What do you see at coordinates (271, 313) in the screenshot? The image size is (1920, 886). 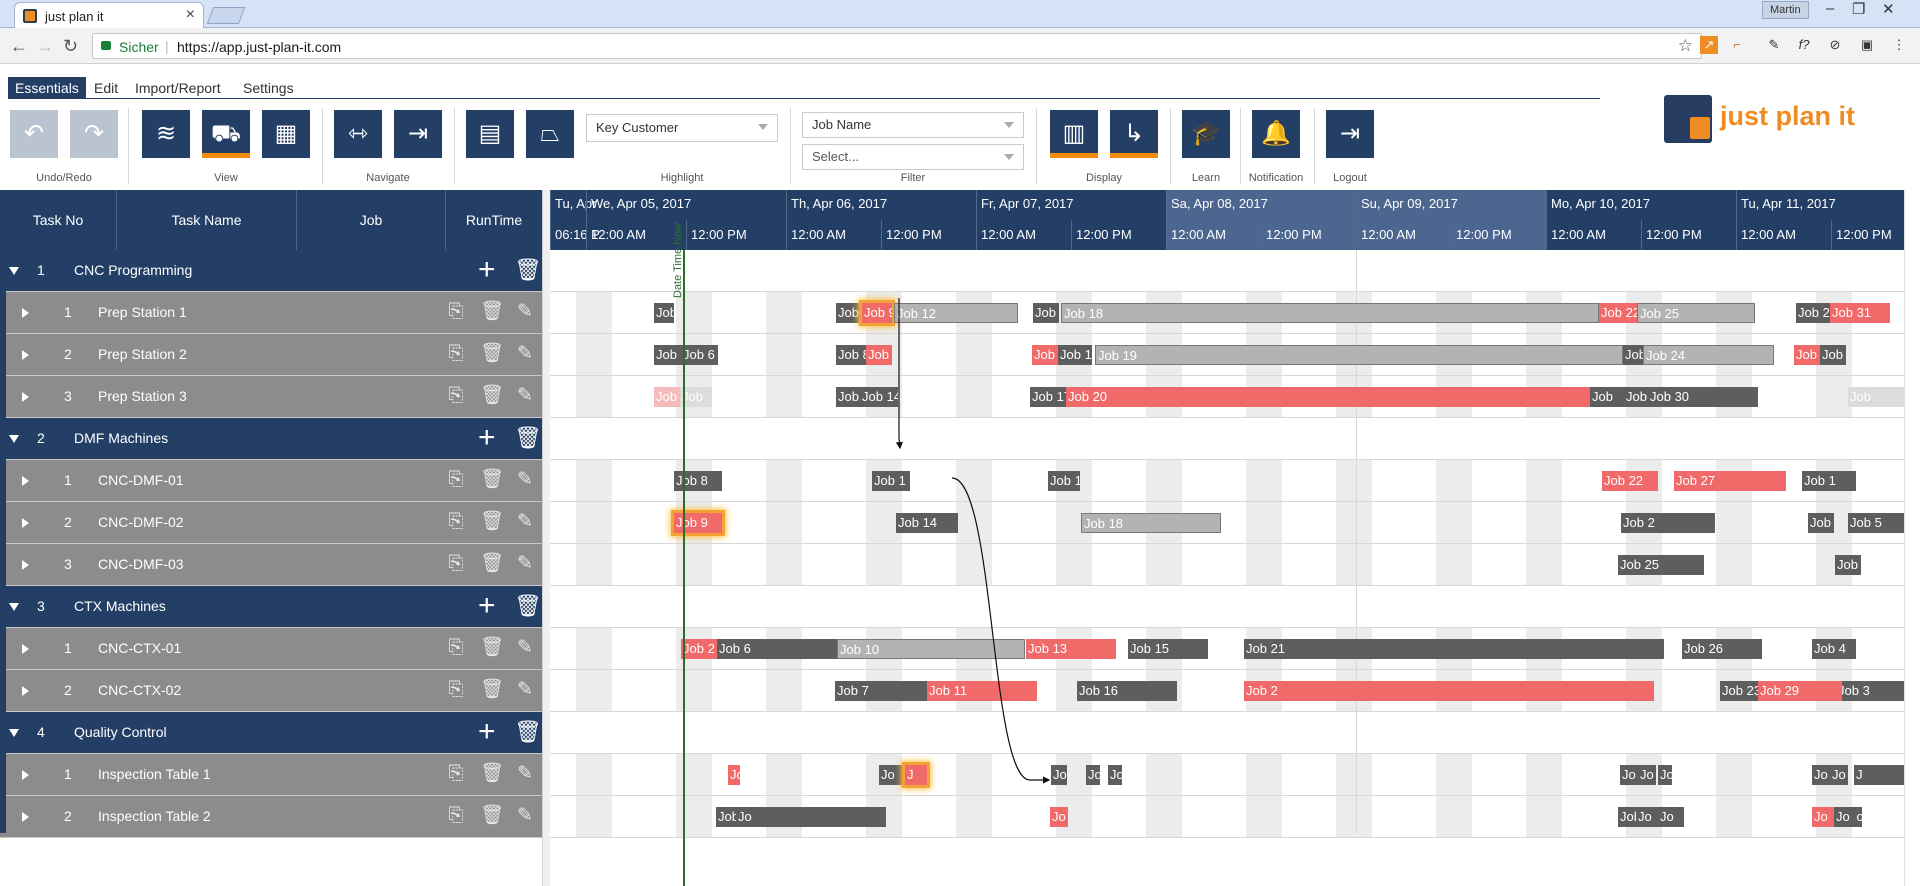 I see `station-row: 1 Prep Station 1 ⎘ 🗑 ✎` at bounding box center [271, 313].